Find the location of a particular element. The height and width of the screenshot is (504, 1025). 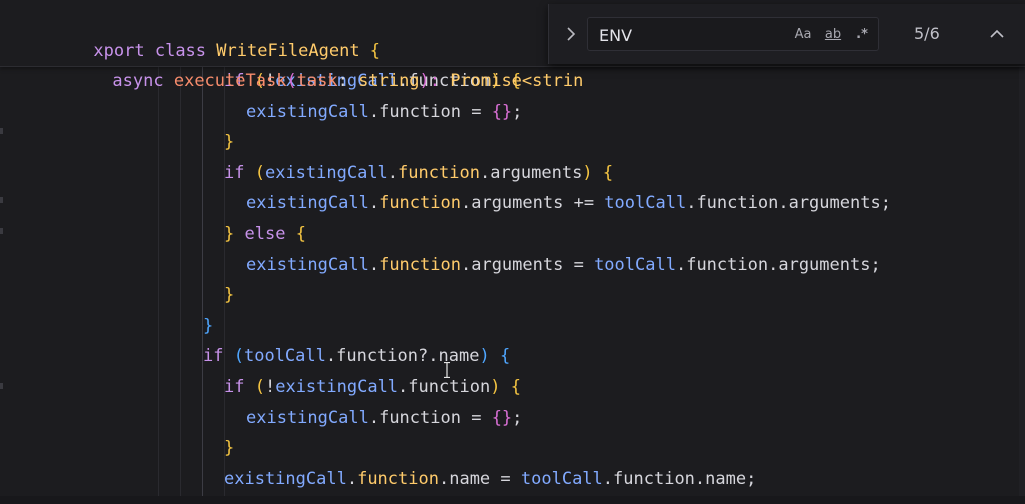

find-input-box: Aa ab .* is located at coordinates (733, 34).